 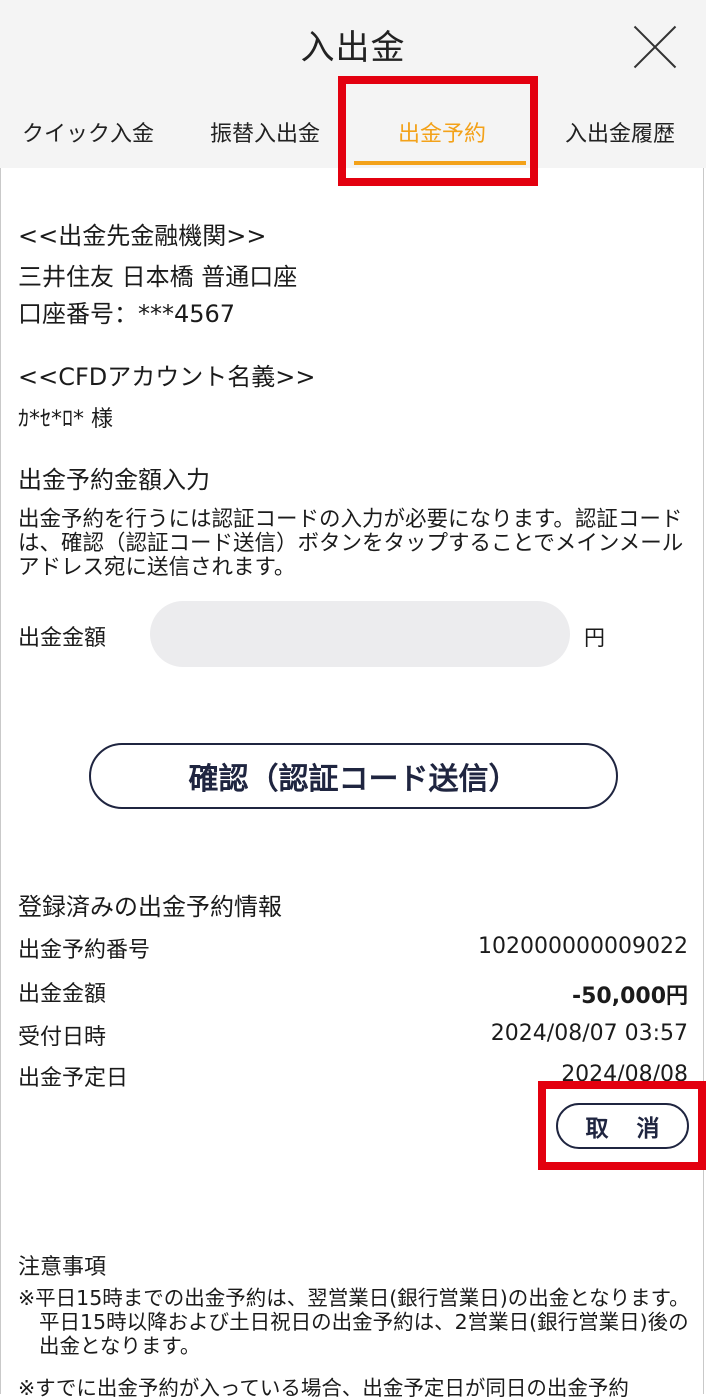 I want to click on highlight-box-cancel, so click(x=622, y=1125).